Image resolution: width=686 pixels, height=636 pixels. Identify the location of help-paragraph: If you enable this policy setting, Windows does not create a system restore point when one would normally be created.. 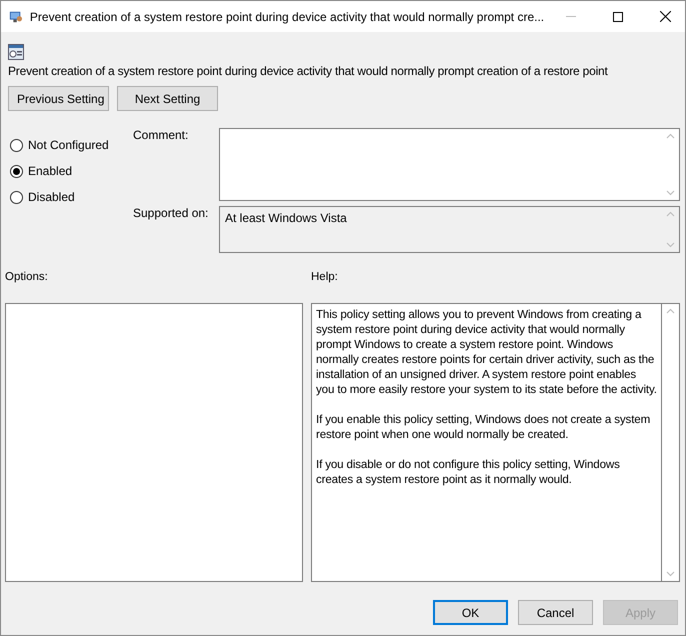
(484, 427).